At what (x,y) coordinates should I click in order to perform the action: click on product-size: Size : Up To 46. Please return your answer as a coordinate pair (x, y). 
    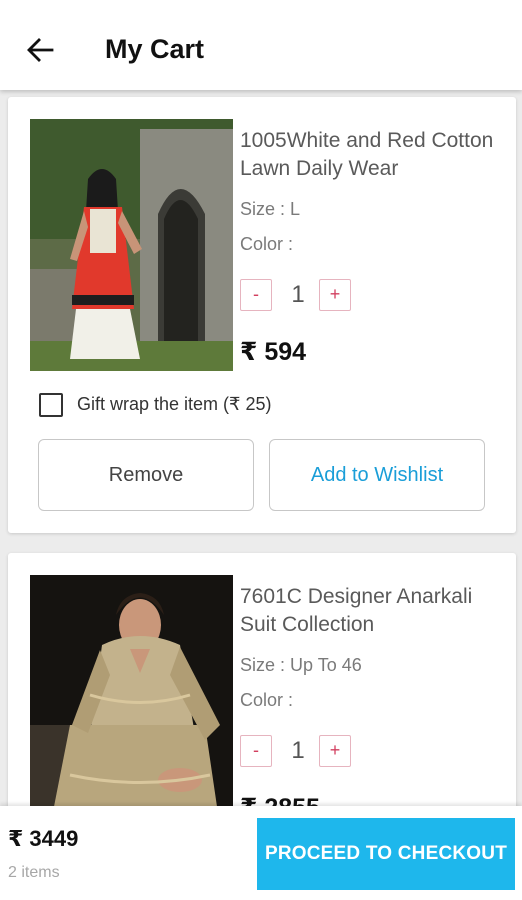
    Looking at the image, I should click on (301, 665).